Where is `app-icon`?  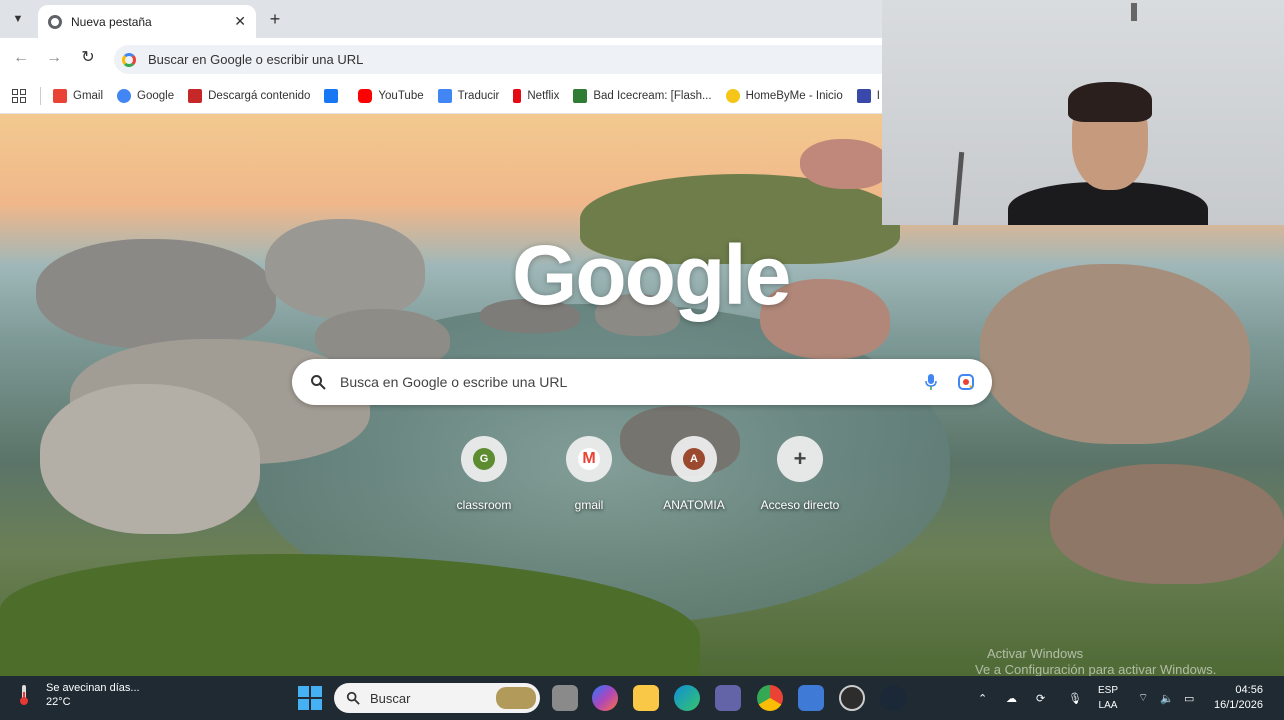
app-icon is located at coordinates (852, 698).